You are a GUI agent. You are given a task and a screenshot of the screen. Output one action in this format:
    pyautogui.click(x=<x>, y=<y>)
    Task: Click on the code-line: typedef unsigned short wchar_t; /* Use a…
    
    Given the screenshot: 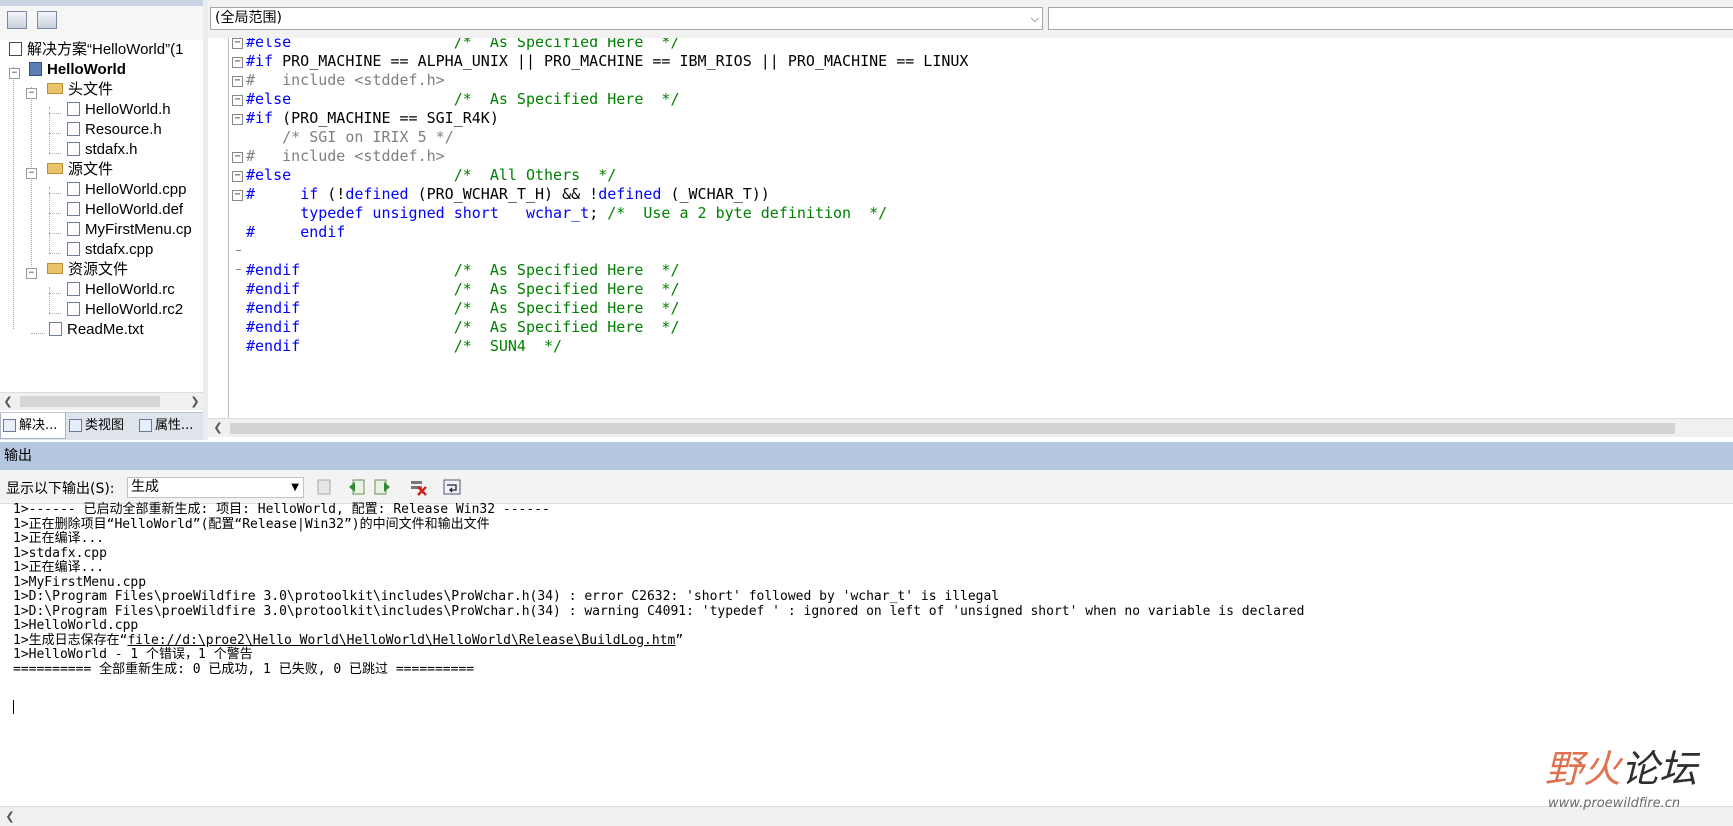 What is the action you would take?
    pyautogui.click(x=594, y=213)
    